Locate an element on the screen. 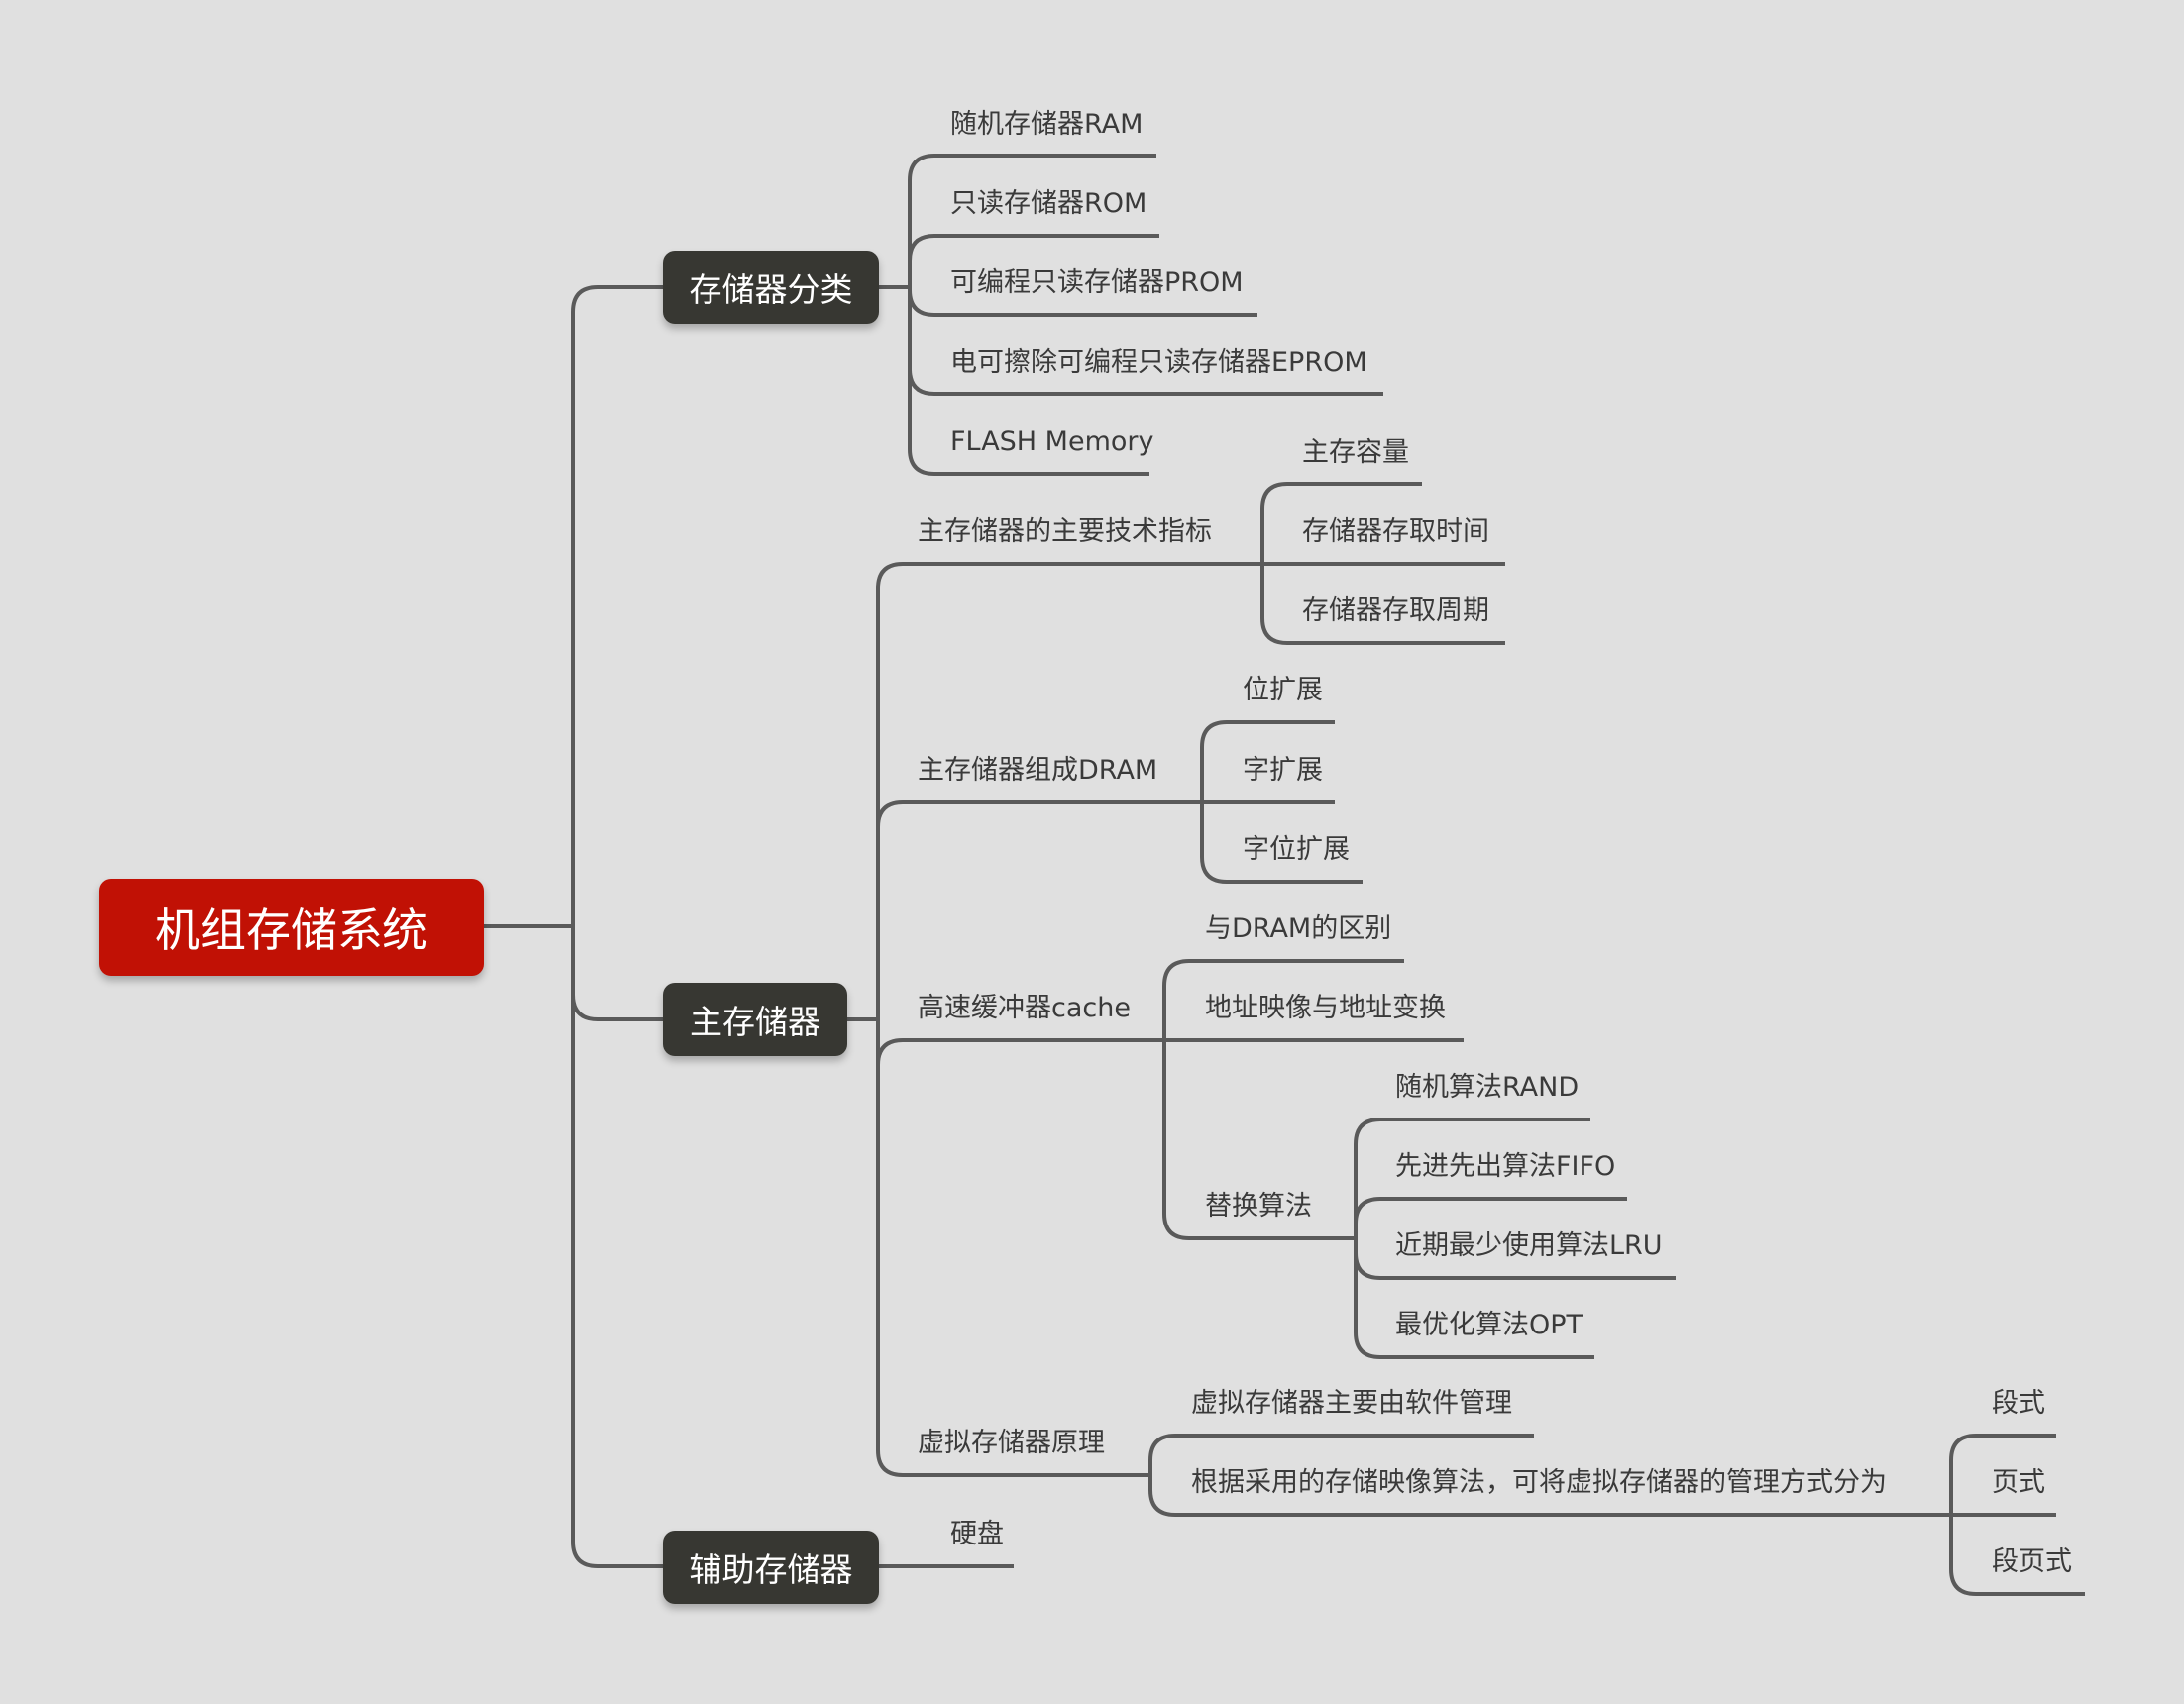 This screenshot has height=1704, width=2184. leaf-rand: 随机算法RAND is located at coordinates (1487, 1087).